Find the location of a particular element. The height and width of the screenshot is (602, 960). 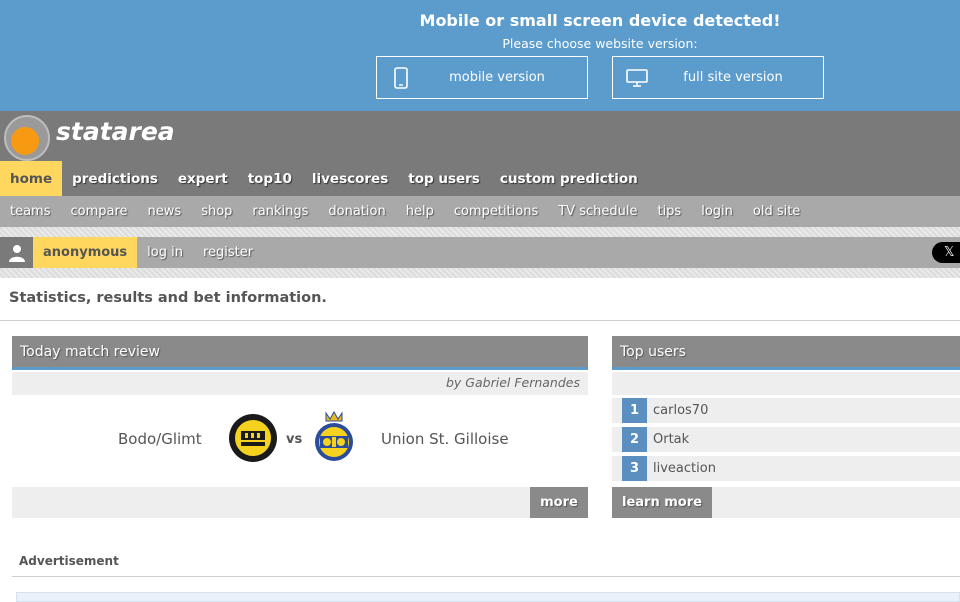

bodo-glimt-crest-icon is located at coordinates (253, 440).